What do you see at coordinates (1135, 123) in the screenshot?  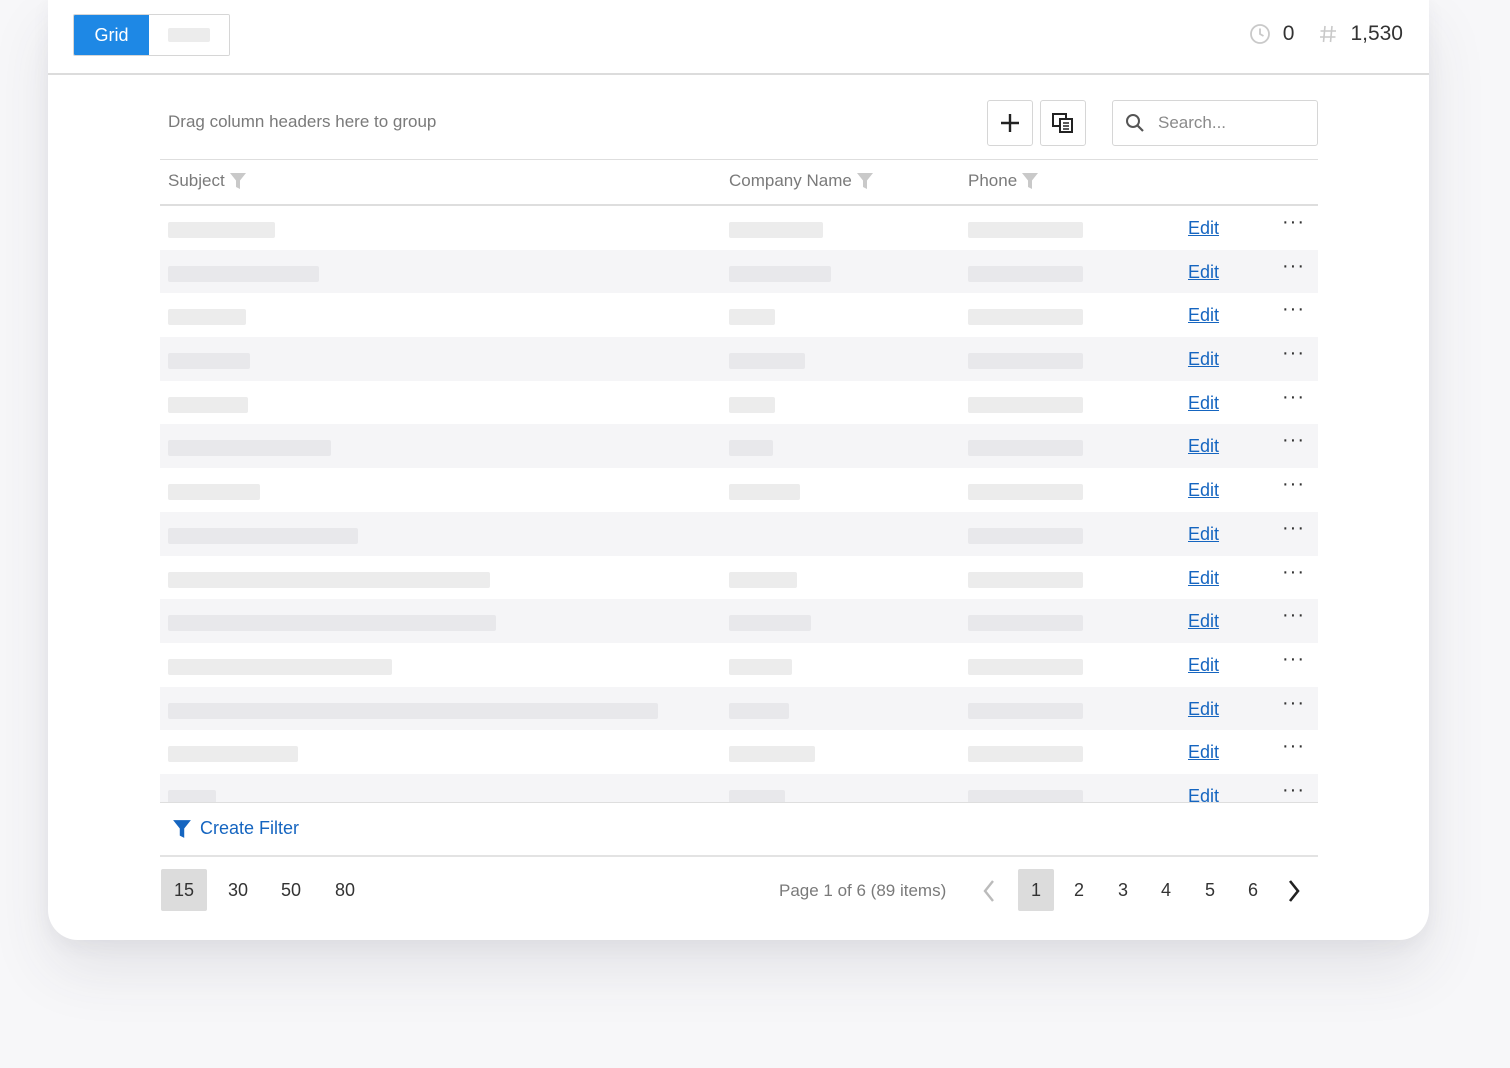 I see `search-icon` at bounding box center [1135, 123].